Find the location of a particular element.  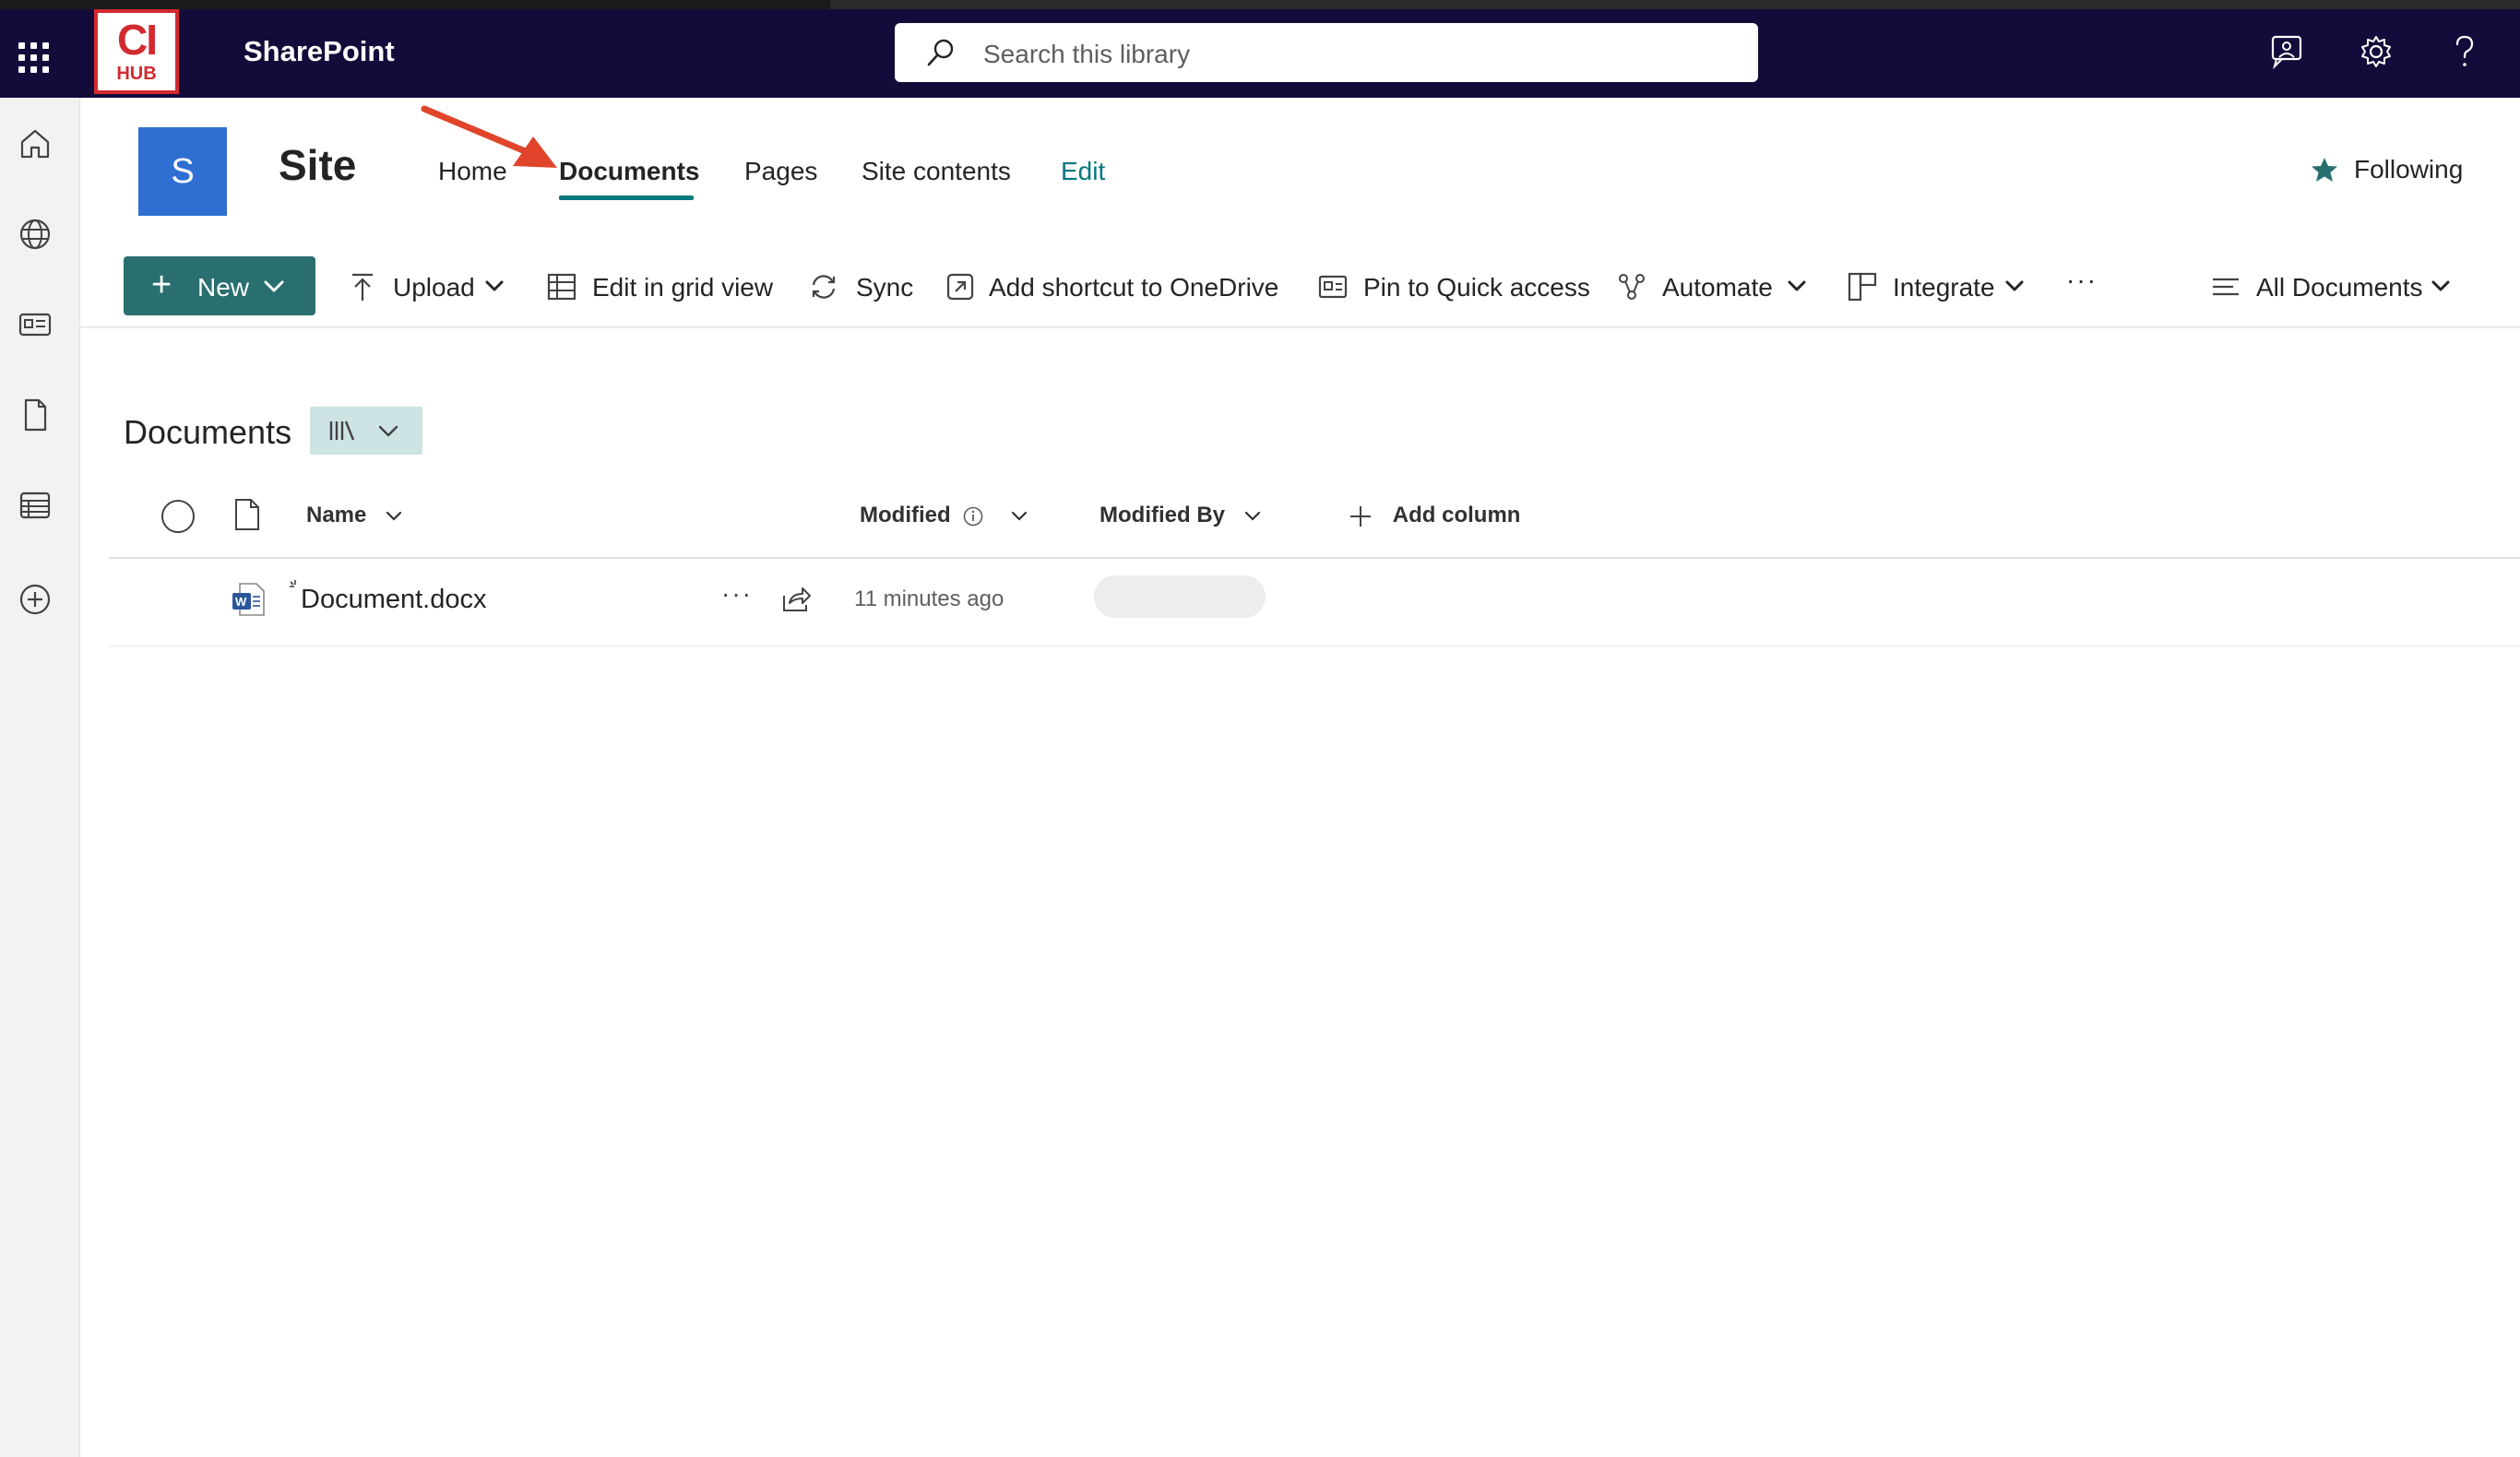

sync-label: Sync is located at coordinates (885, 287).